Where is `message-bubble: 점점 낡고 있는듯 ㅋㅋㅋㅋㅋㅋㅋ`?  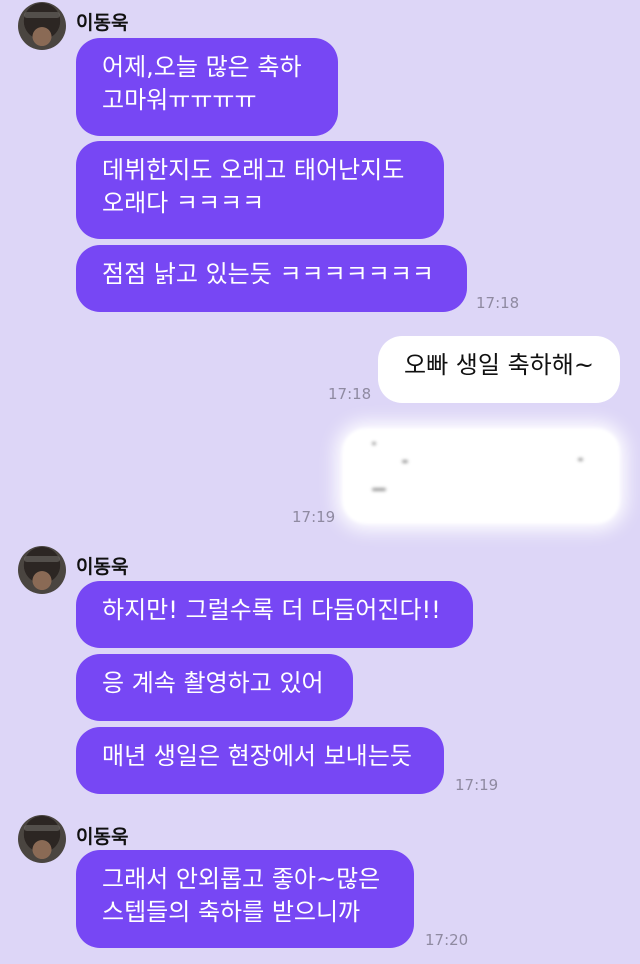 message-bubble: 점점 낡고 있는듯 ㅋㅋㅋㅋㅋㅋㅋ is located at coordinates (271, 278).